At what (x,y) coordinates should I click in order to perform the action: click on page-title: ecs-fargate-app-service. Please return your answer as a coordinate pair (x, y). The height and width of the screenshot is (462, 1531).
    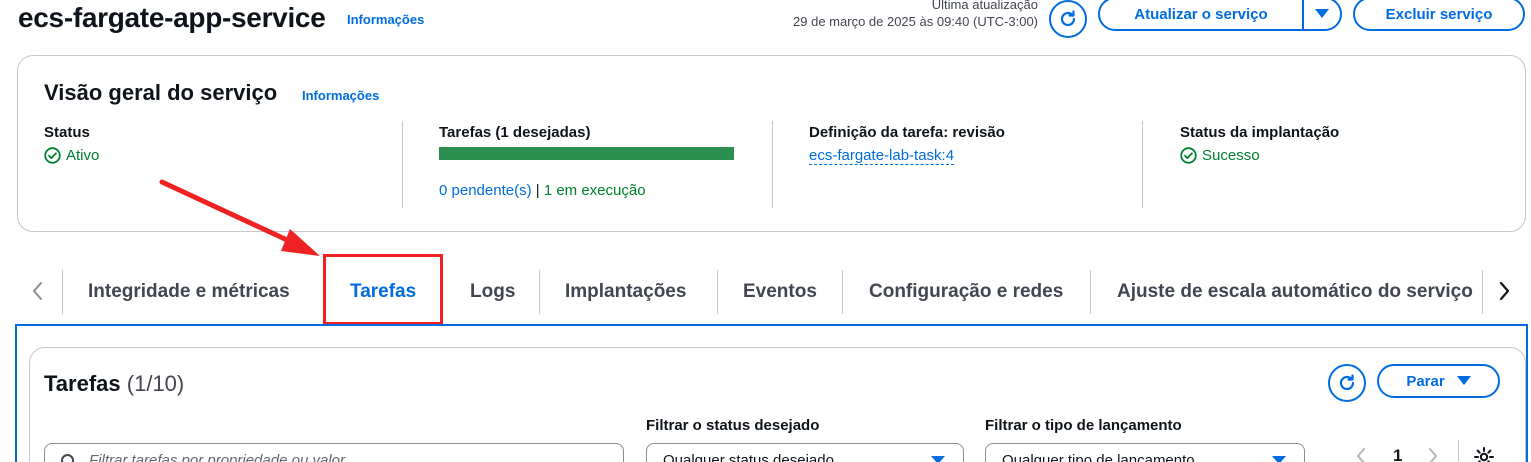
    Looking at the image, I should click on (172, 17).